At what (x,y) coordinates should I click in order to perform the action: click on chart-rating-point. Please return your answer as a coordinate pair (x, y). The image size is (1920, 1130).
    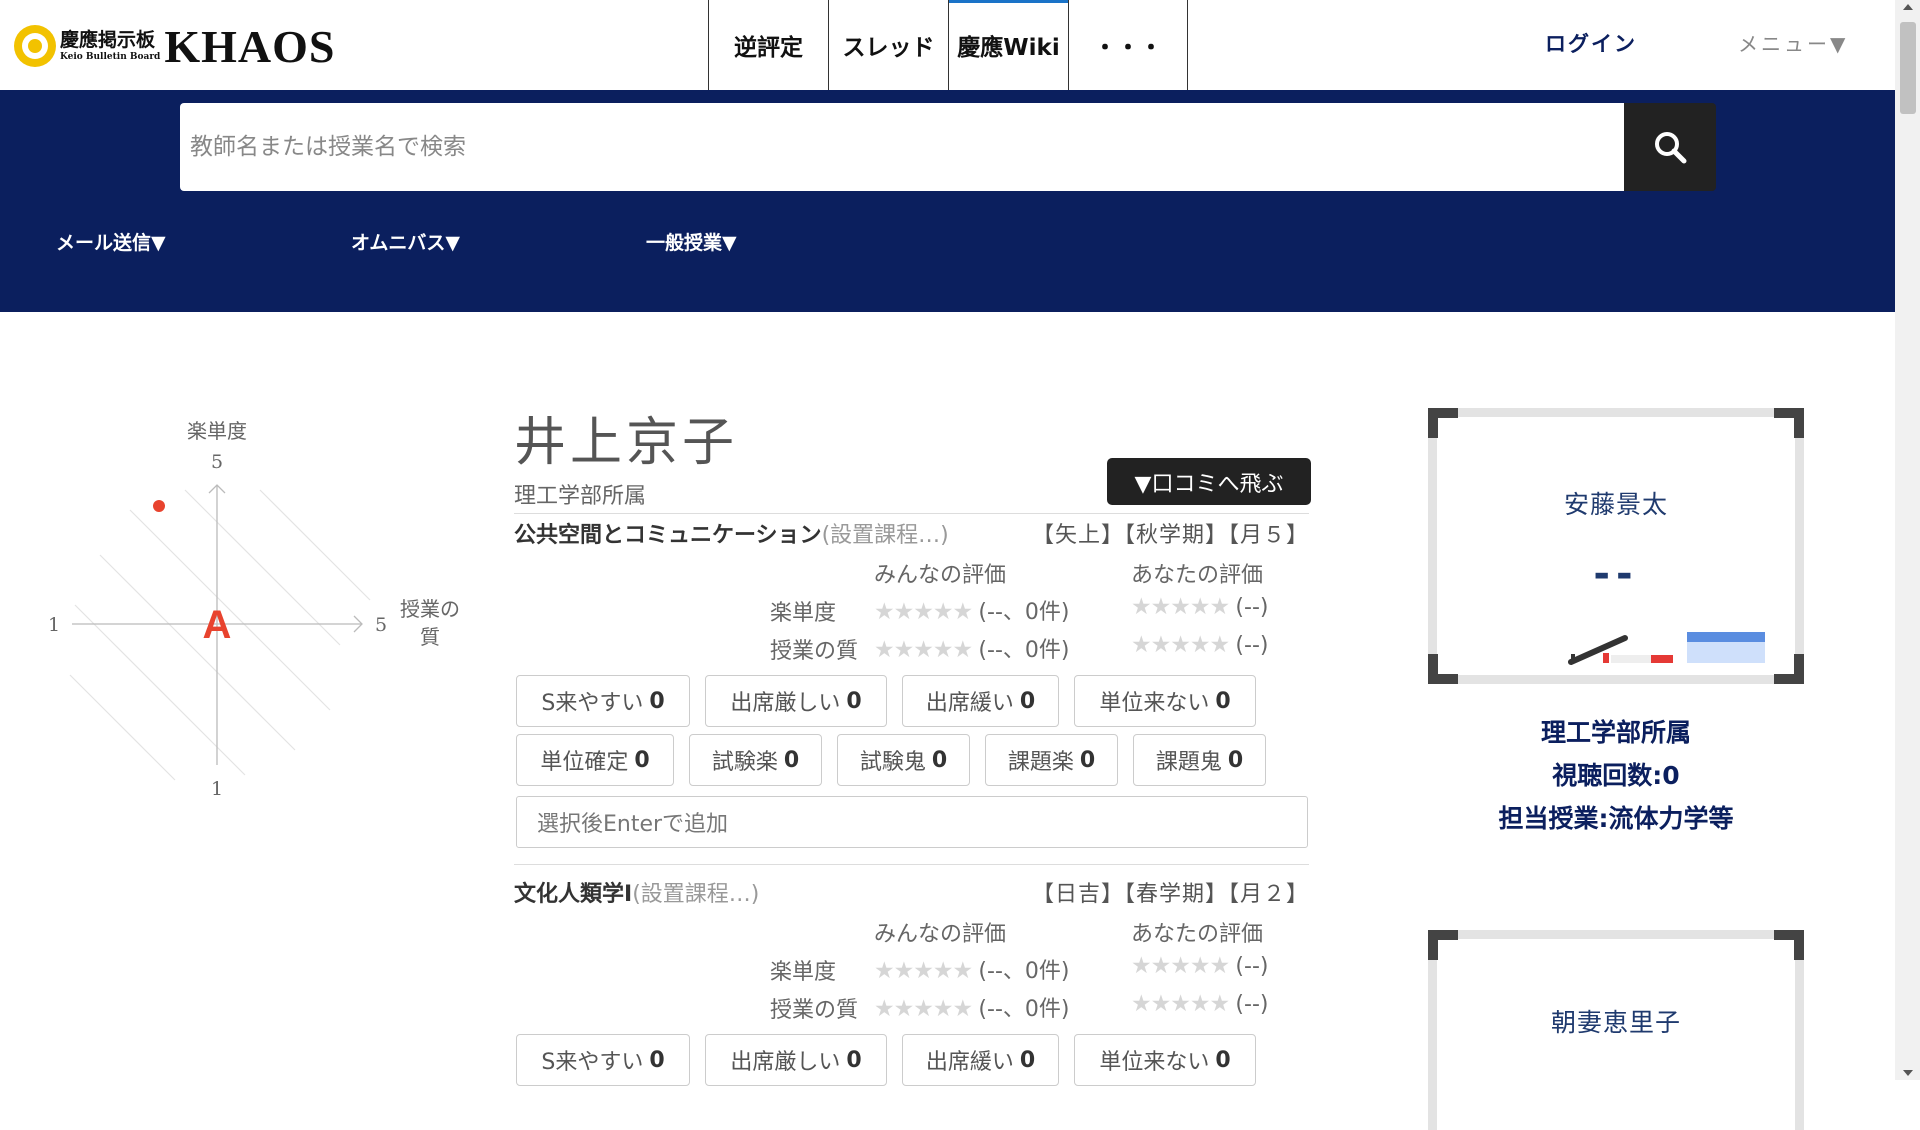
    Looking at the image, I should click on (159, 506).